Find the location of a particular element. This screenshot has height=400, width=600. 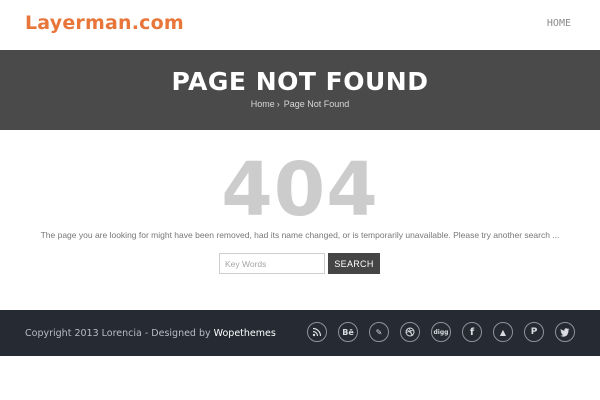

twitter-icon is located at coordinates (565, 332).